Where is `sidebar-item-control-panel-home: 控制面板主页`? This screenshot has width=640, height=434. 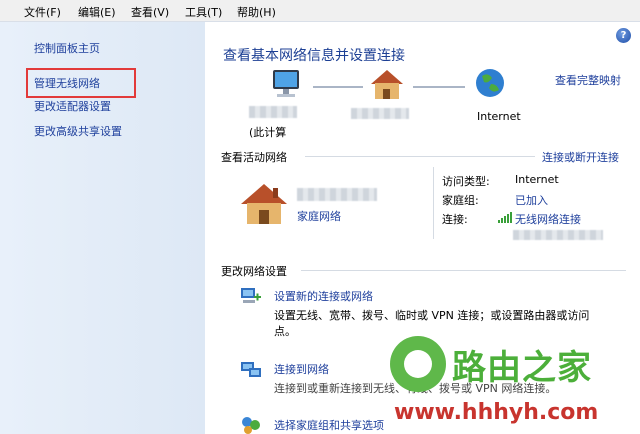
sidebar-item-control-panel-home: 控制面板主页 is located at coordinates (67, 48).